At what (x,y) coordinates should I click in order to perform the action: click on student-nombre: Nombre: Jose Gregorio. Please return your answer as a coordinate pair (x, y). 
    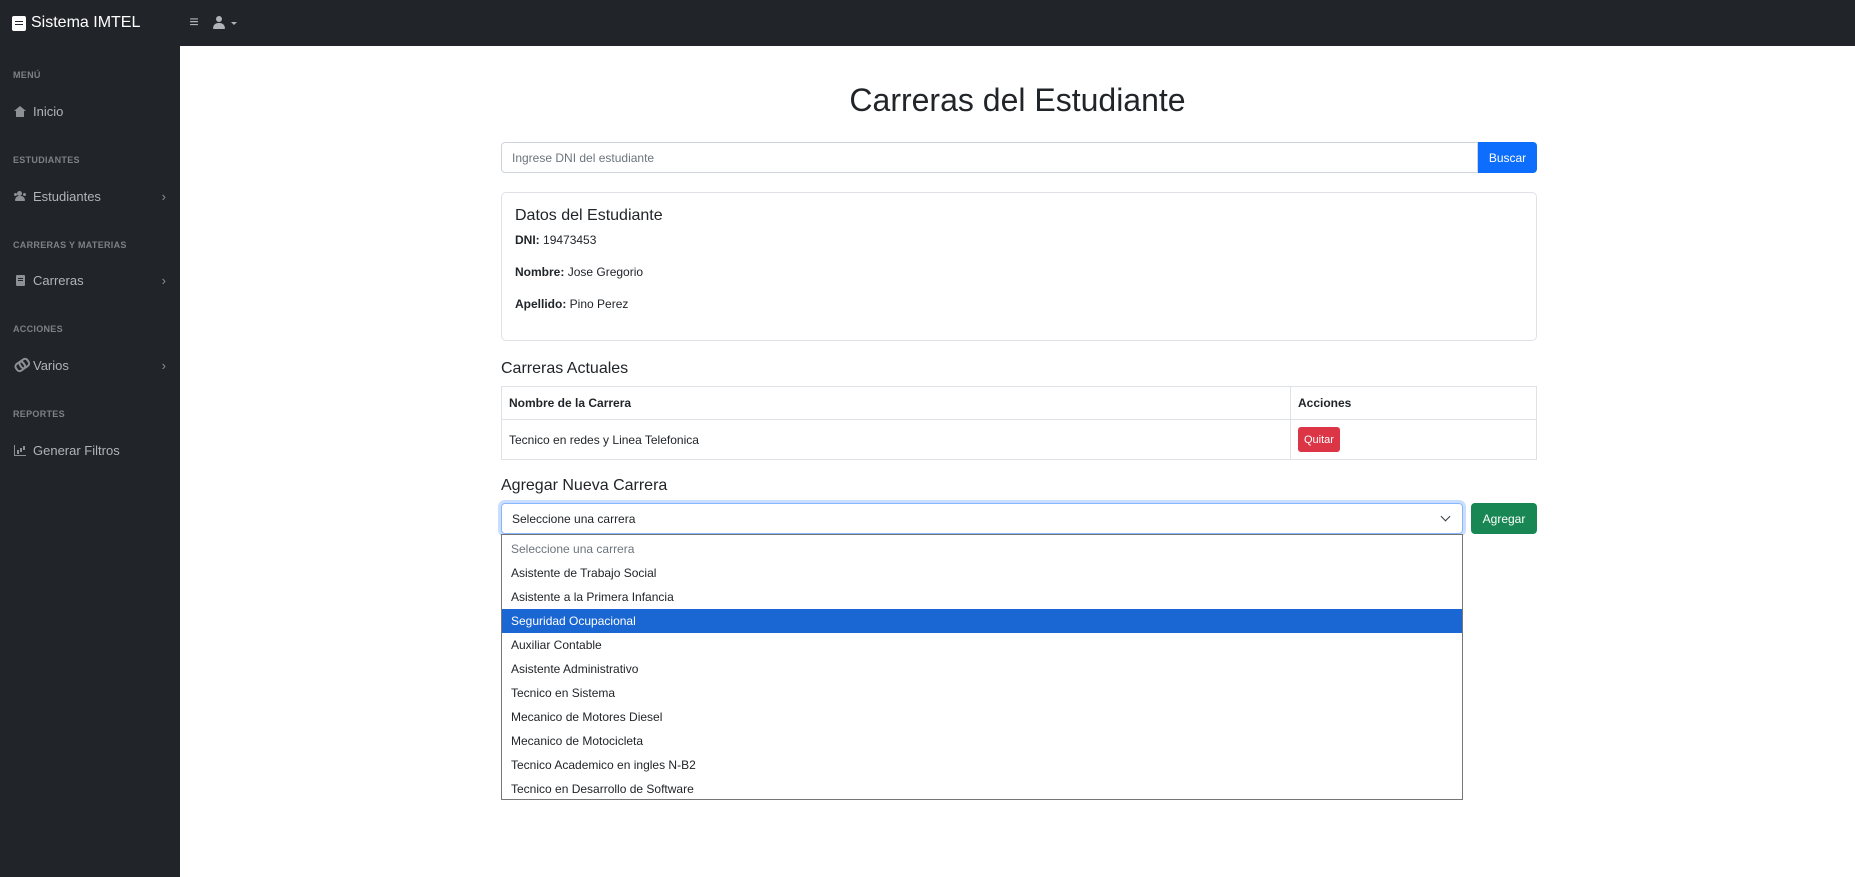
    Looking at the image, I should click on (579, 272).